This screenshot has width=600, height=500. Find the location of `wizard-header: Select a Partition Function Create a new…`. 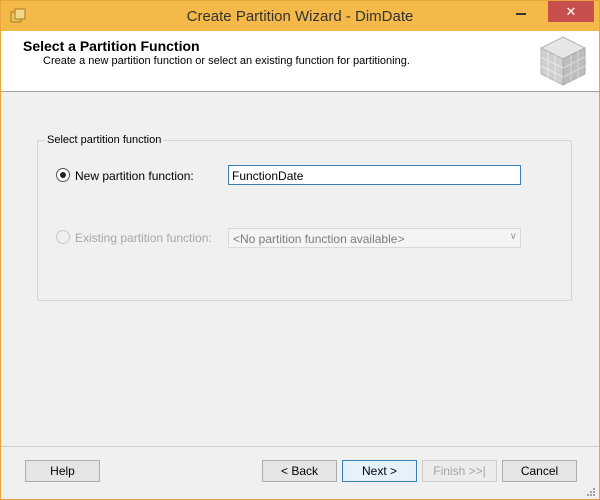

wizard-header: Select a Partition Function Create a new… is located at coordinates (300, 61).